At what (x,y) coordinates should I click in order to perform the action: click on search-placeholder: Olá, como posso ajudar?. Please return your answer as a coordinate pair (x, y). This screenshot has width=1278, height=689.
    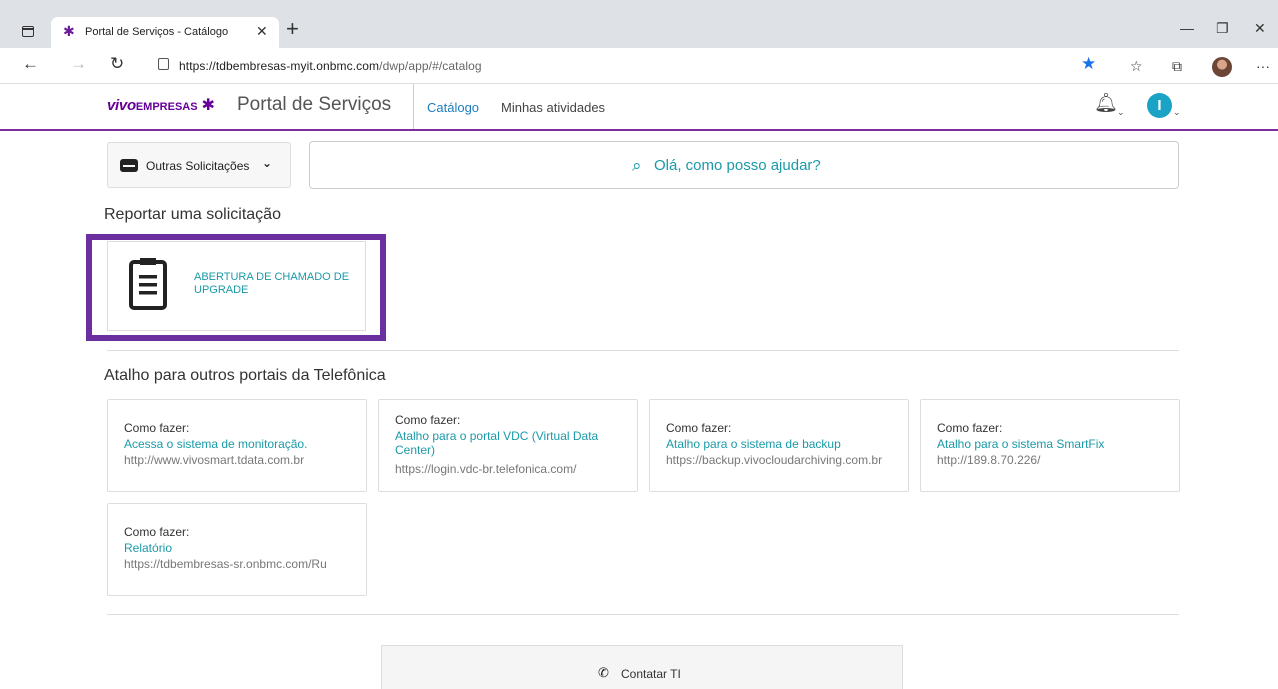
    Looking at the image, I should click on (737, 165).